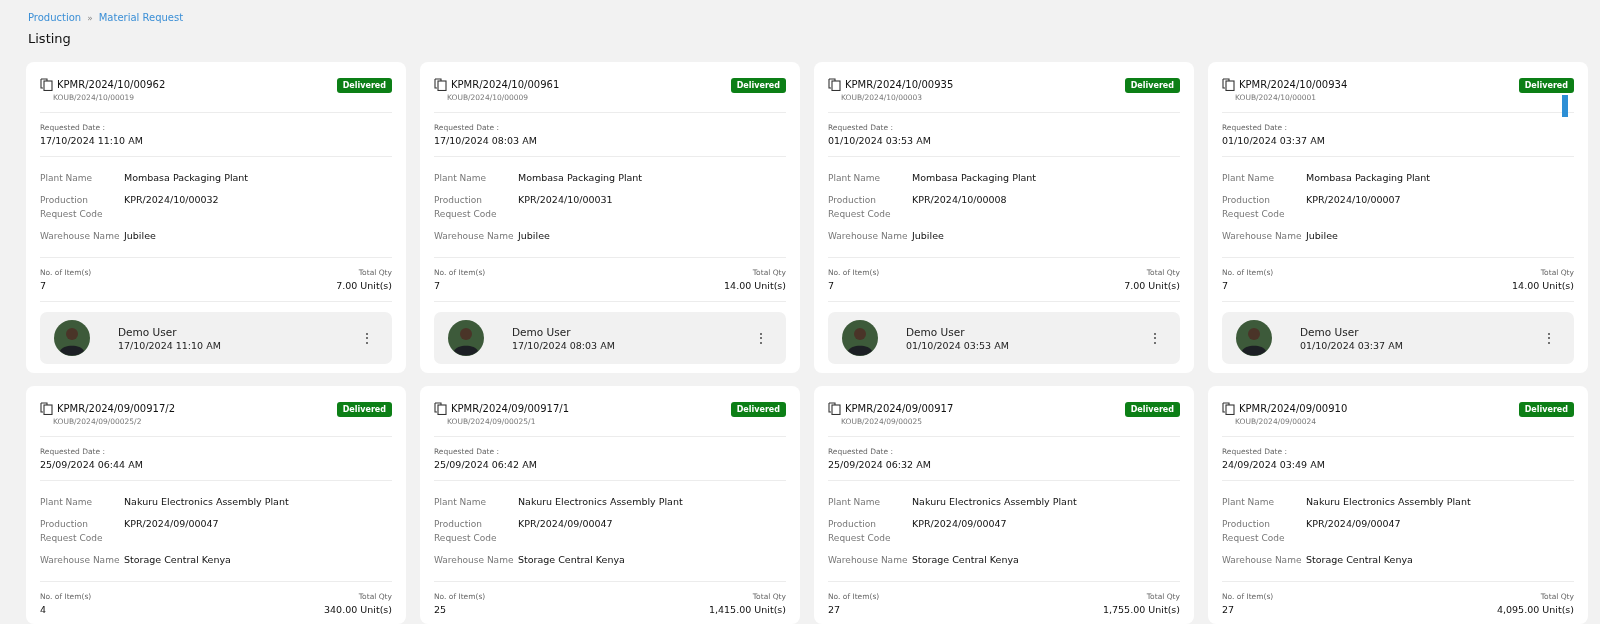 Image resolution: width=1600 pixels, height=624 pixels. I want to click on items-count: 25, so click(441, 609).